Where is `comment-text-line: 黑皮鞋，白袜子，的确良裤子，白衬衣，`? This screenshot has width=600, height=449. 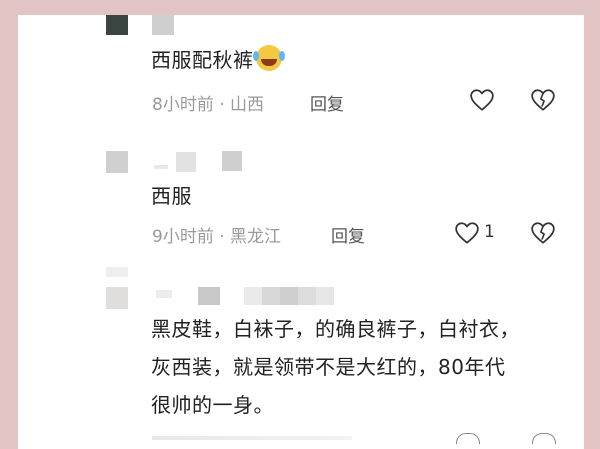 comment-text-line: 黑皮鞋，白袜子，的确良裤子，白衬衣， is located at coordinates (335, 329).